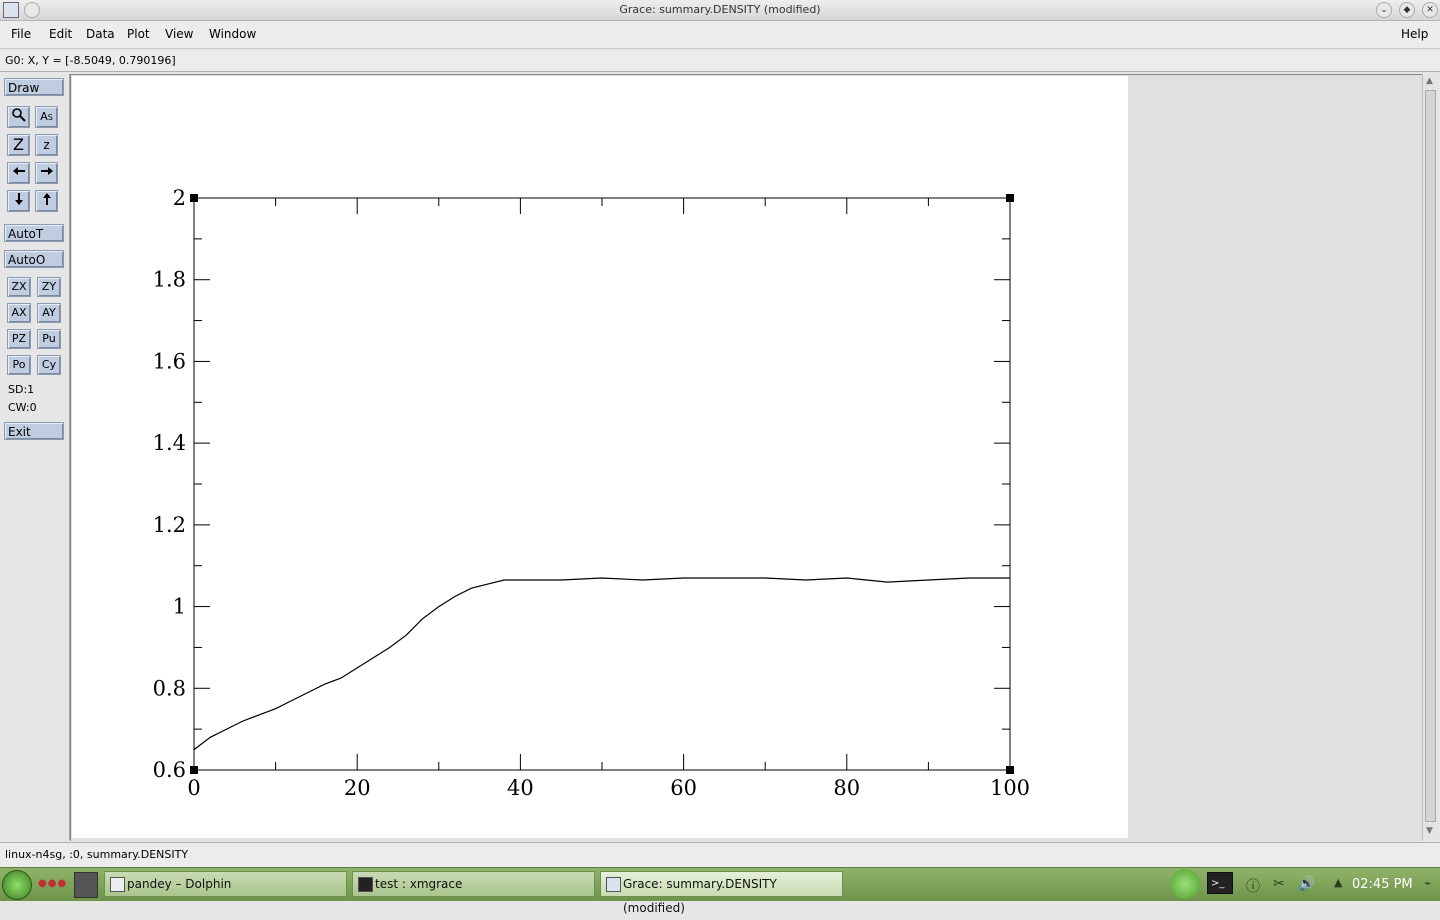  Describe the element at coordinates (117, 884) in the screenshot. I see `dolphin-icon` at that location.